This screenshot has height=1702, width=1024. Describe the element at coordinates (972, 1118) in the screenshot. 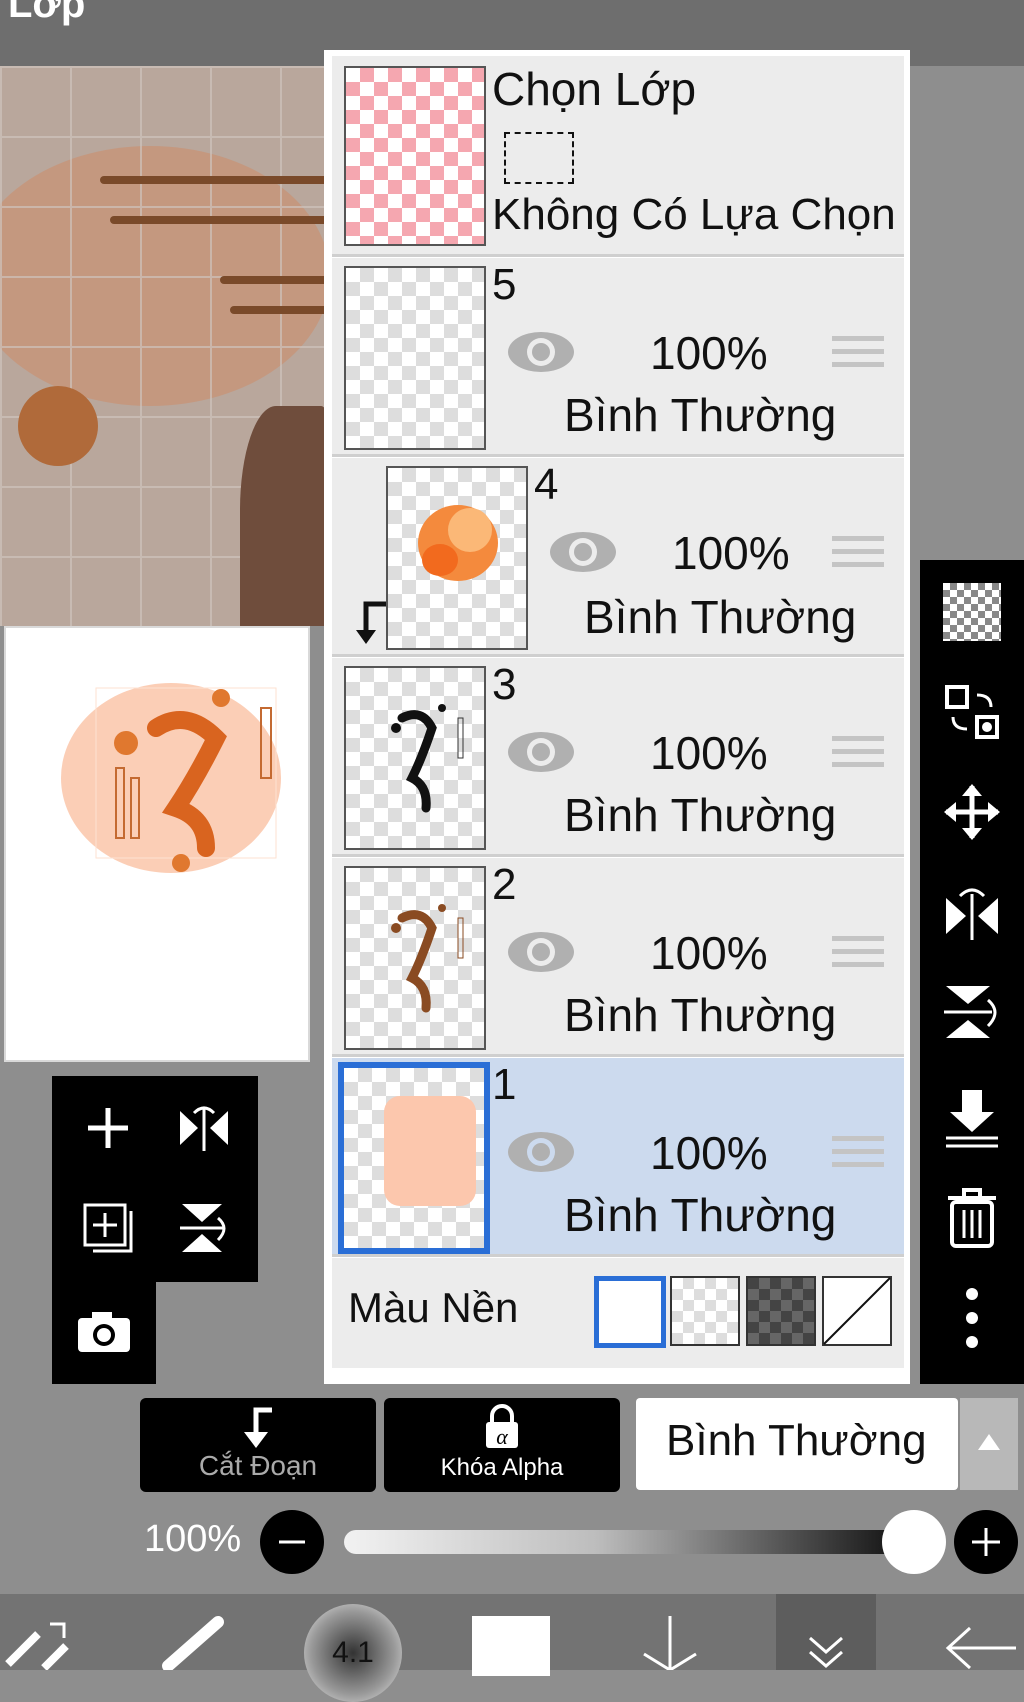

I see `merge-down-icon` at that location.